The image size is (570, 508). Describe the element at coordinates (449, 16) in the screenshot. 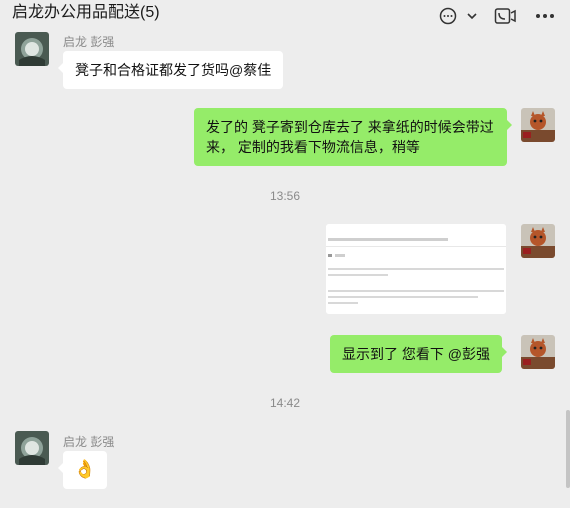

I see `chat-bubble-icon` at that location.